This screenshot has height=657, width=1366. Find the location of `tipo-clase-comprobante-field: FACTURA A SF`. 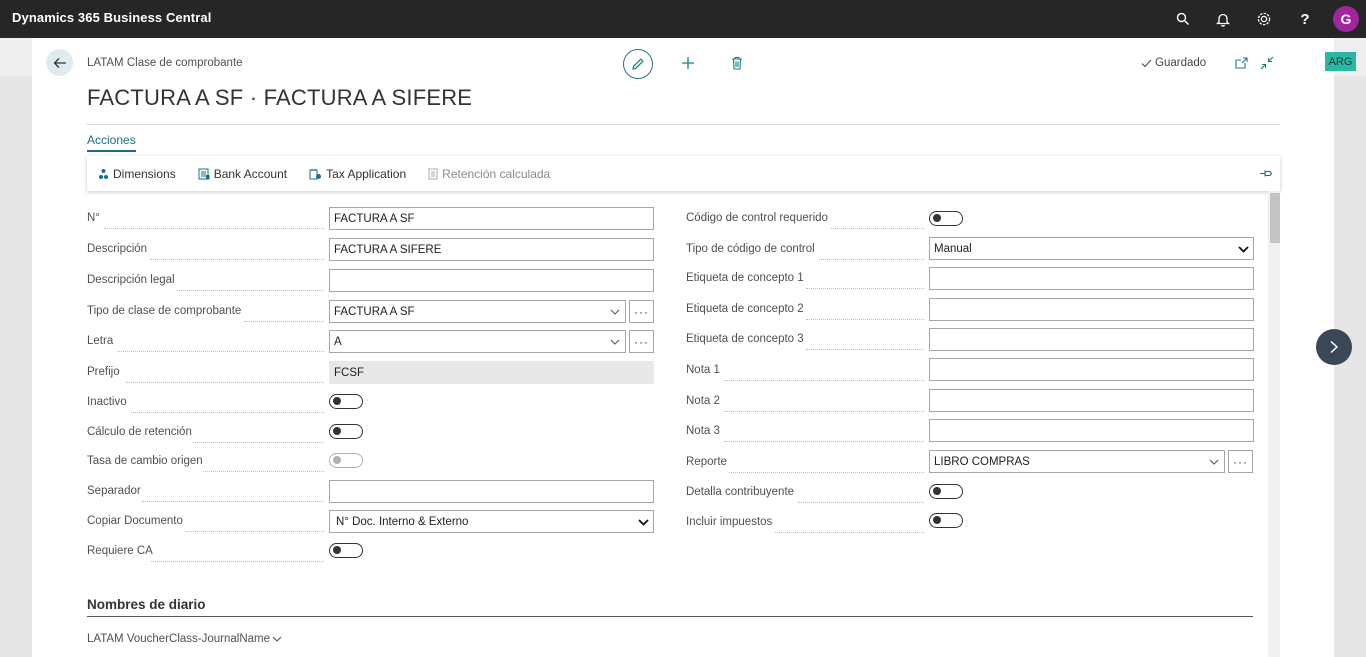

tipo-clase-comprobante-field: FACTURA A SF is located at coordinates (477, 311).